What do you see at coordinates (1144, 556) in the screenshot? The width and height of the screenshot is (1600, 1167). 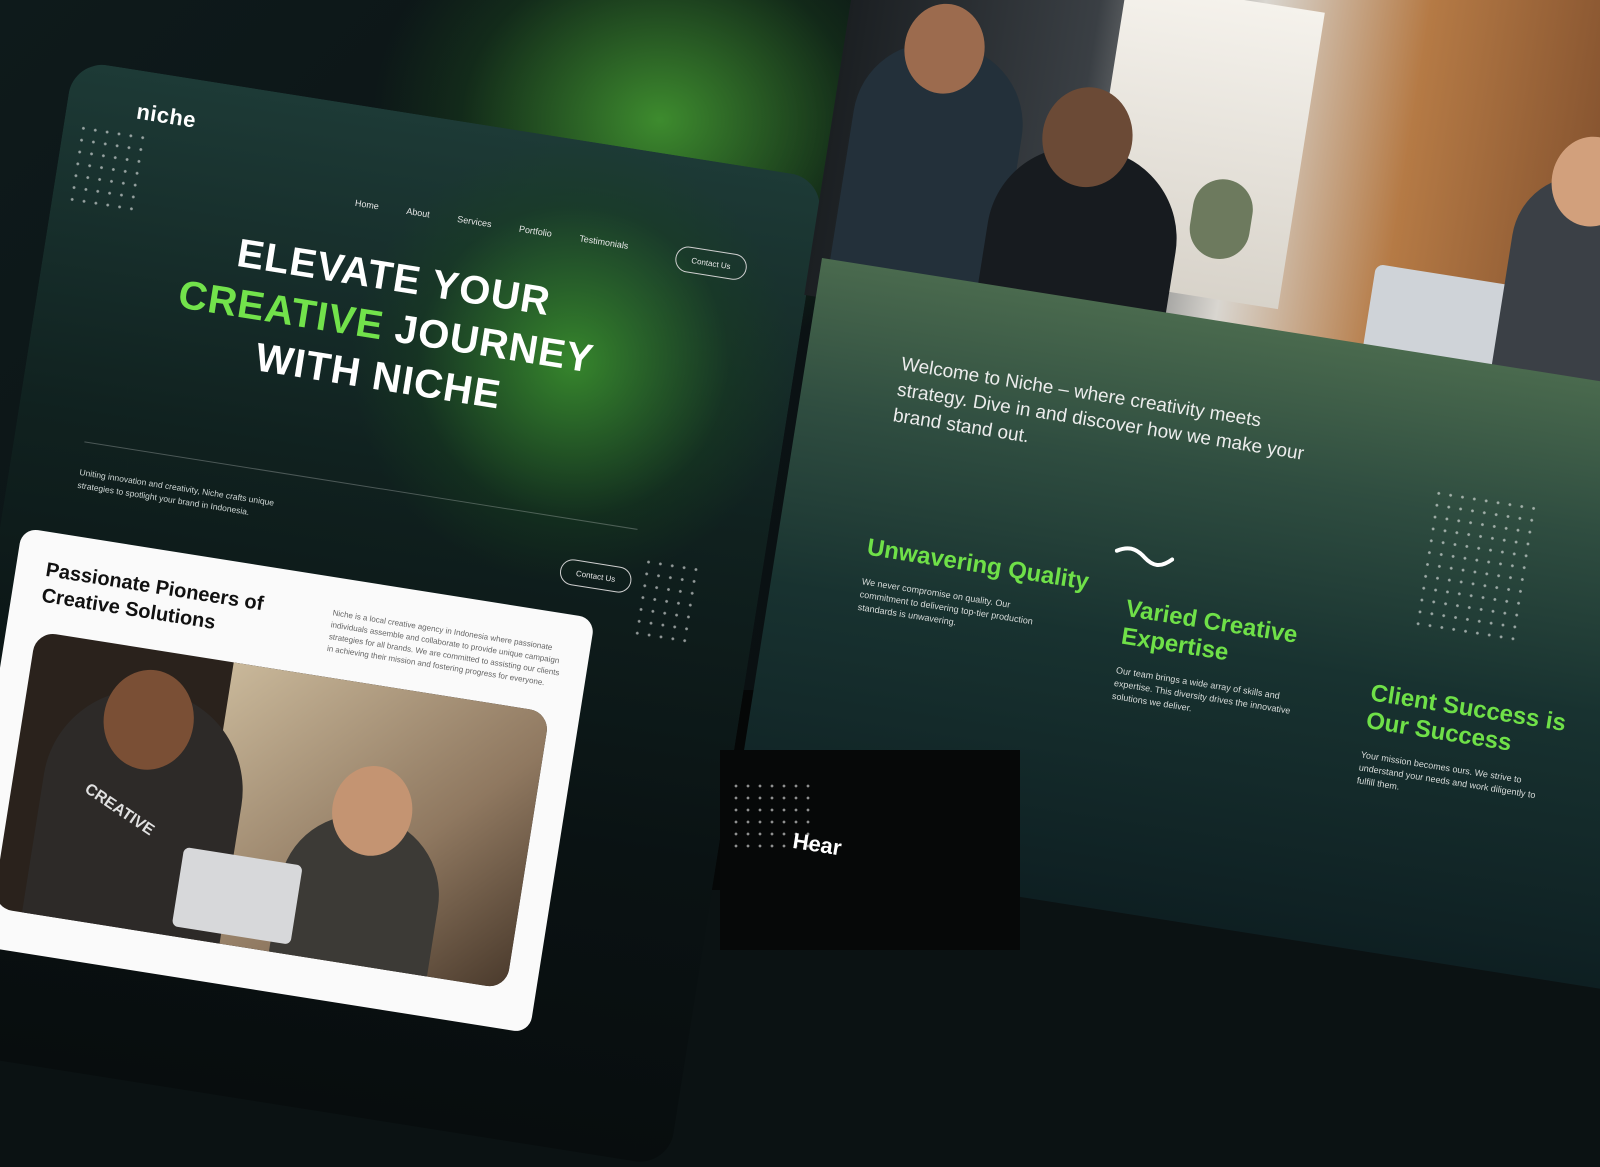 I see `squiggle-icon` at bounding box center [1144, 556].